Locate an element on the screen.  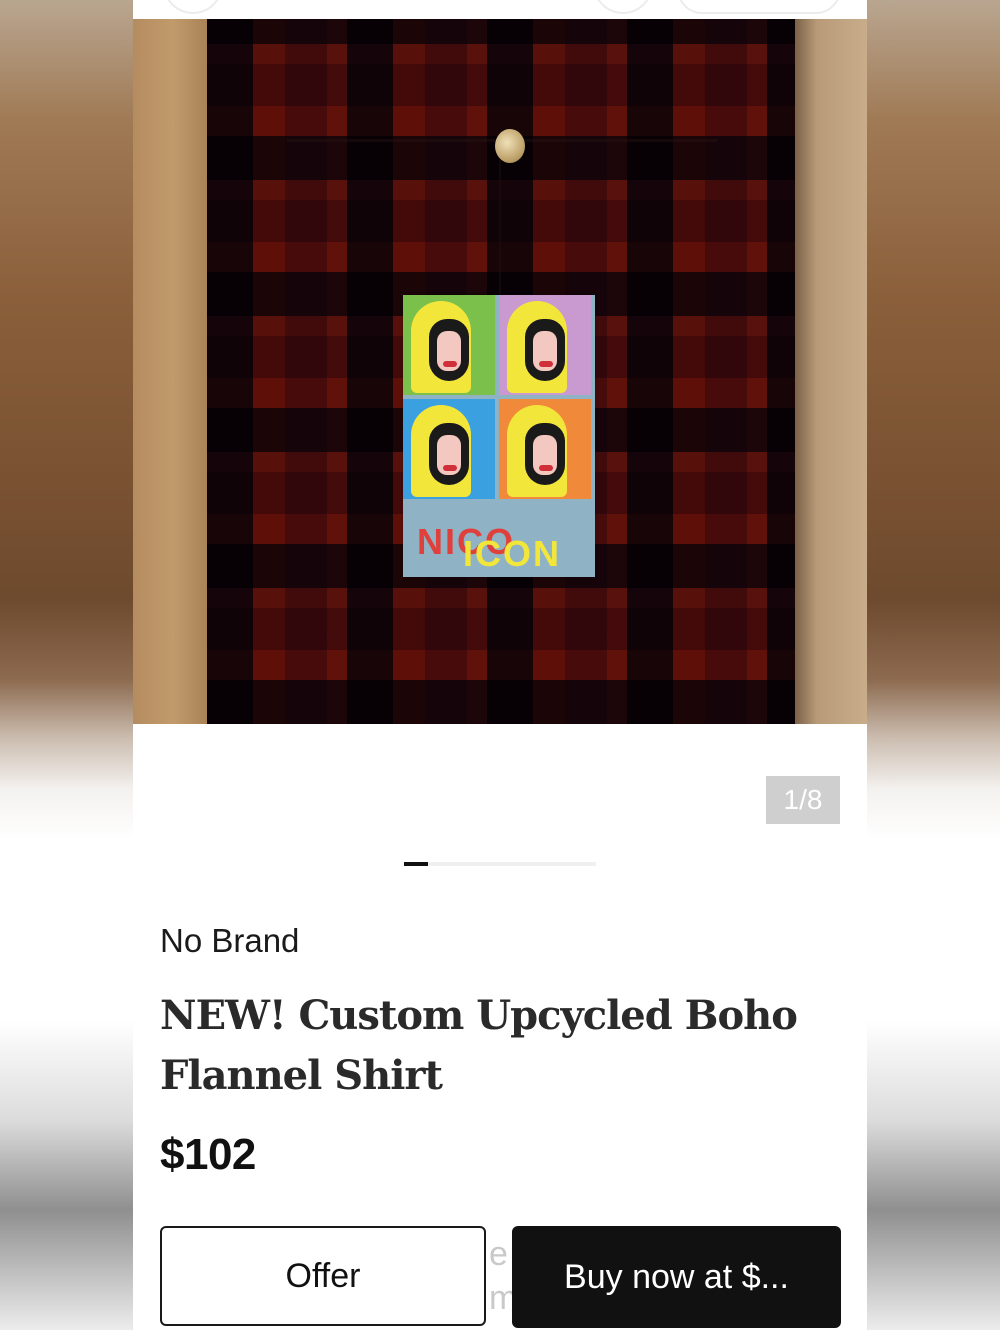
product-title: NEW! Custom Upcycled Boho Flannel Shirt is located at coordinates (479, 1045).